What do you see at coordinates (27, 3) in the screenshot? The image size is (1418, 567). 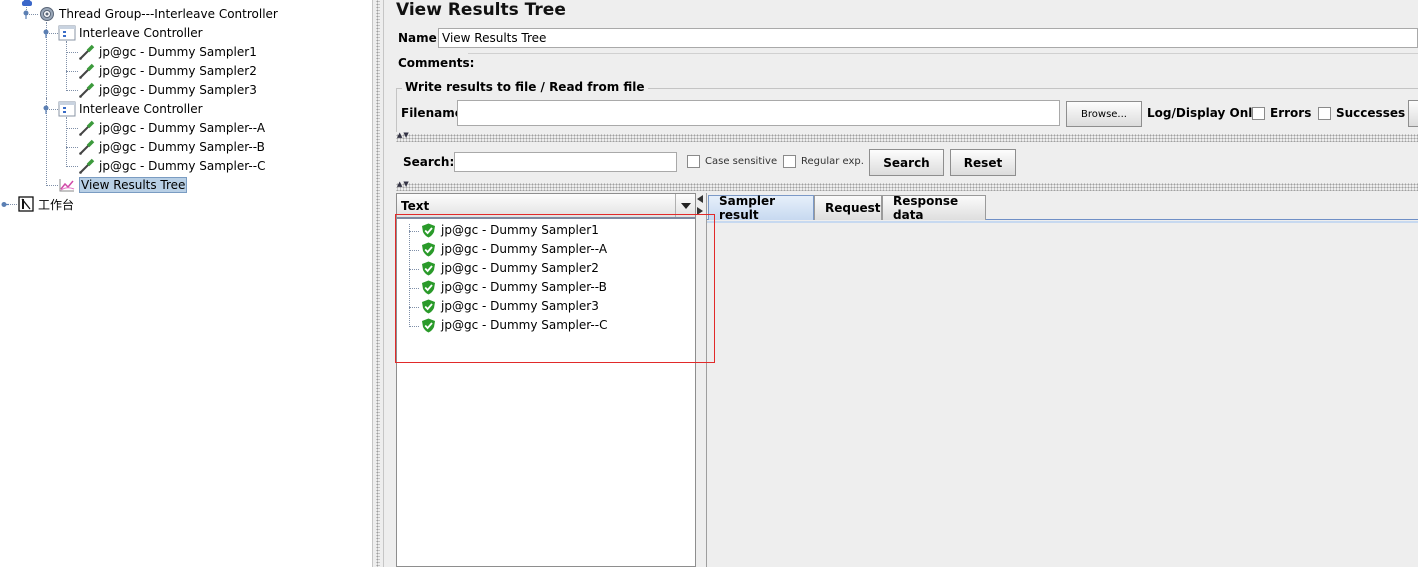 I see `test-plan-icon` at bounding box center [27, 3].